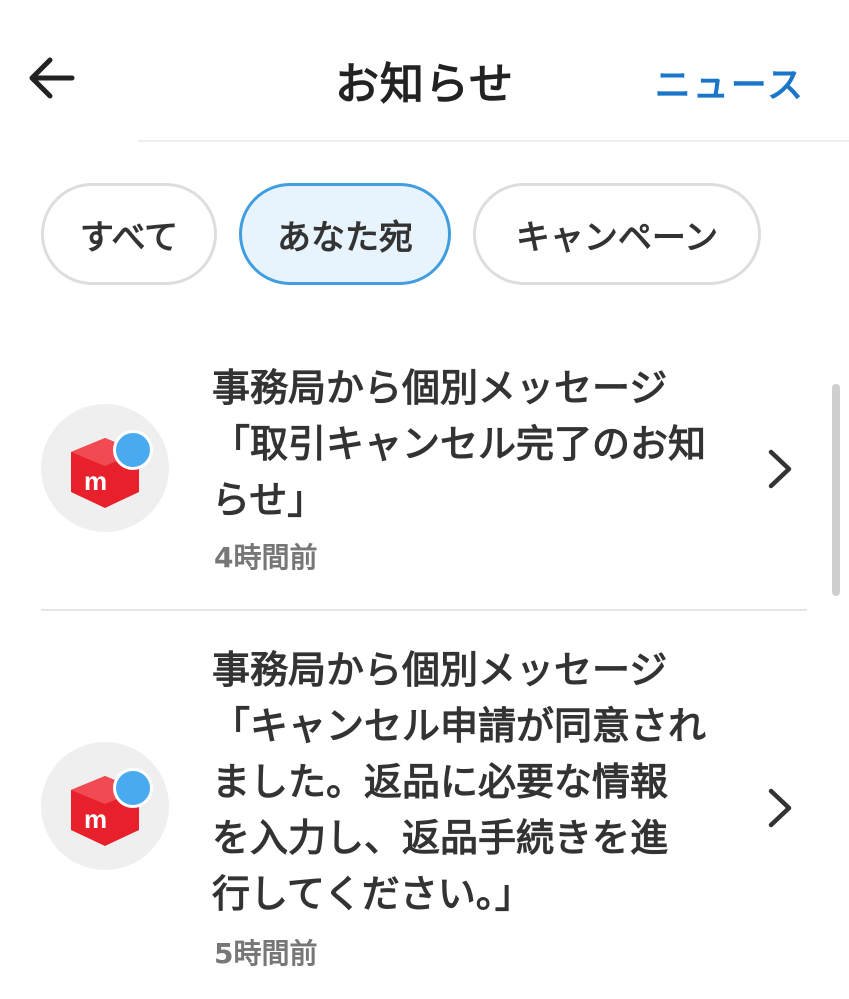 The image size is (849, 999). I want to click on news-link: ニュース, so click(730, 82).